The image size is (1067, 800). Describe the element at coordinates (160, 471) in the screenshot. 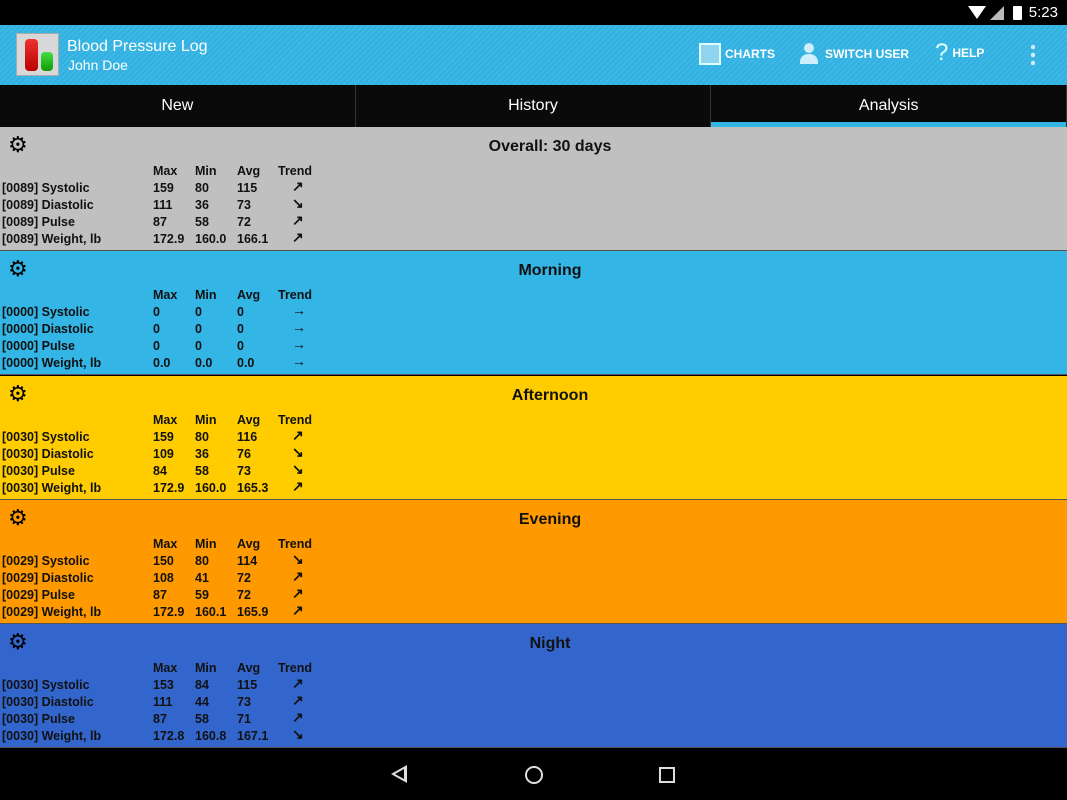

I see `row-max: 84` at that location.